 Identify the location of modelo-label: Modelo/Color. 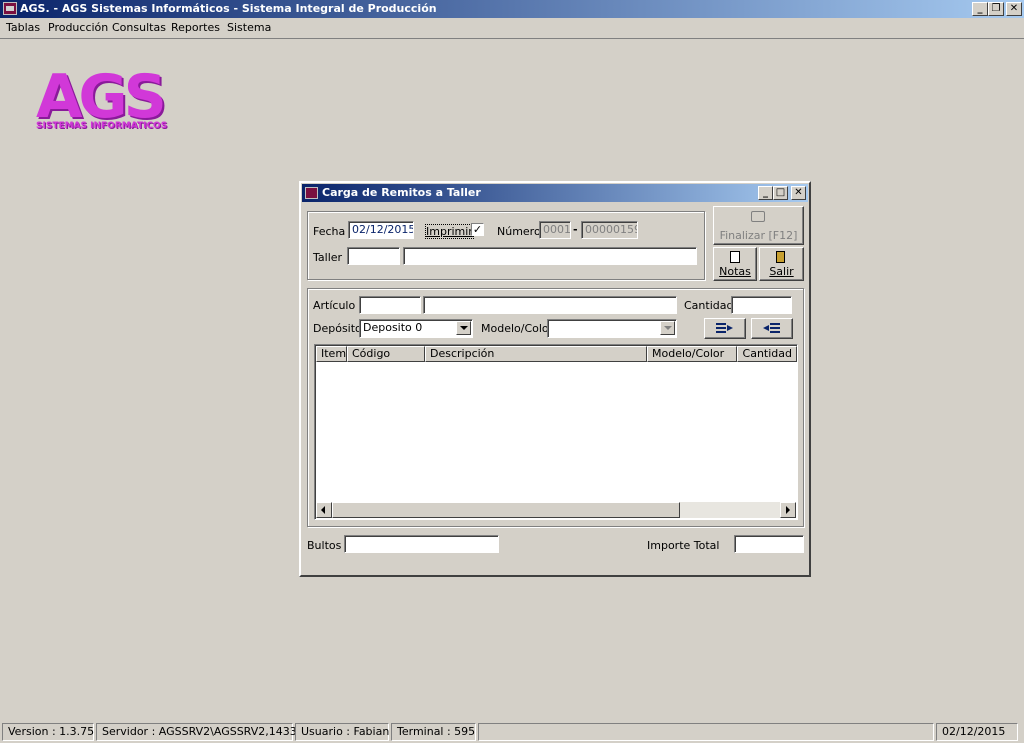
(517, 328).